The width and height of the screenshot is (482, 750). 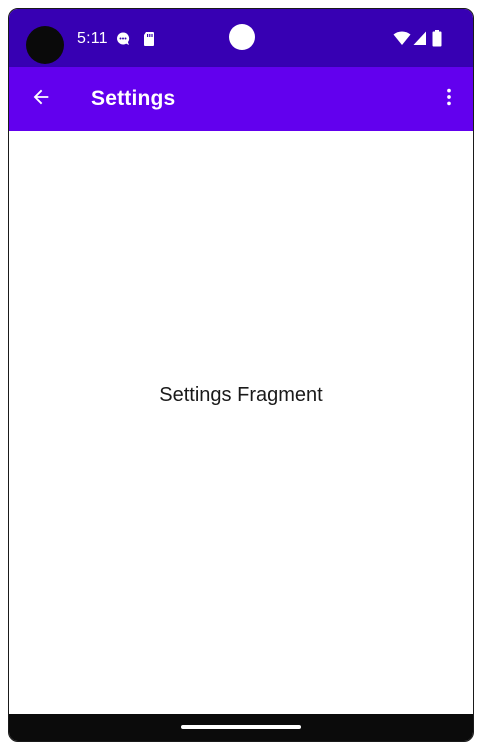 I want to click on overflow-menu-button, so click(x=449, y=99).